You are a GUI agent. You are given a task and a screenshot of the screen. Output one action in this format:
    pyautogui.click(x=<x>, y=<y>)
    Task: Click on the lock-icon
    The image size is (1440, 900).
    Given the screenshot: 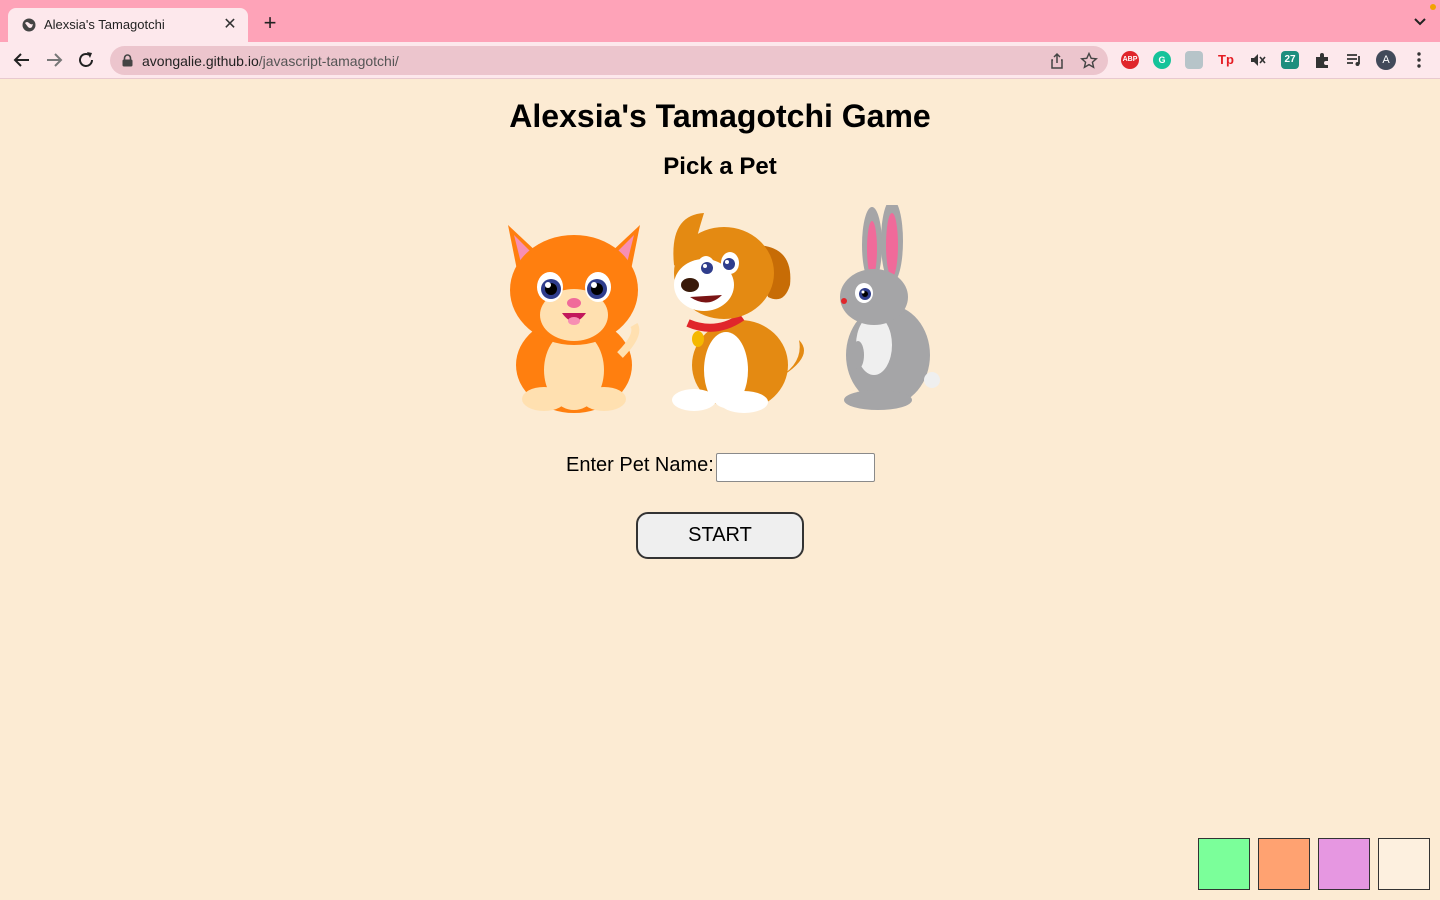 What is the action you would take?
    pyautogui.click(x=127, y=60)
    